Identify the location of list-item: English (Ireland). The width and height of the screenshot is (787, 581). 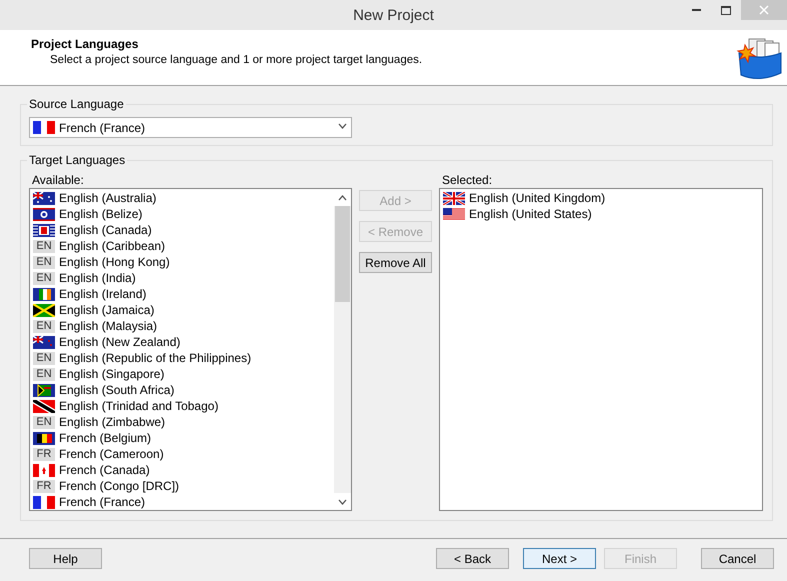
(182, 294).